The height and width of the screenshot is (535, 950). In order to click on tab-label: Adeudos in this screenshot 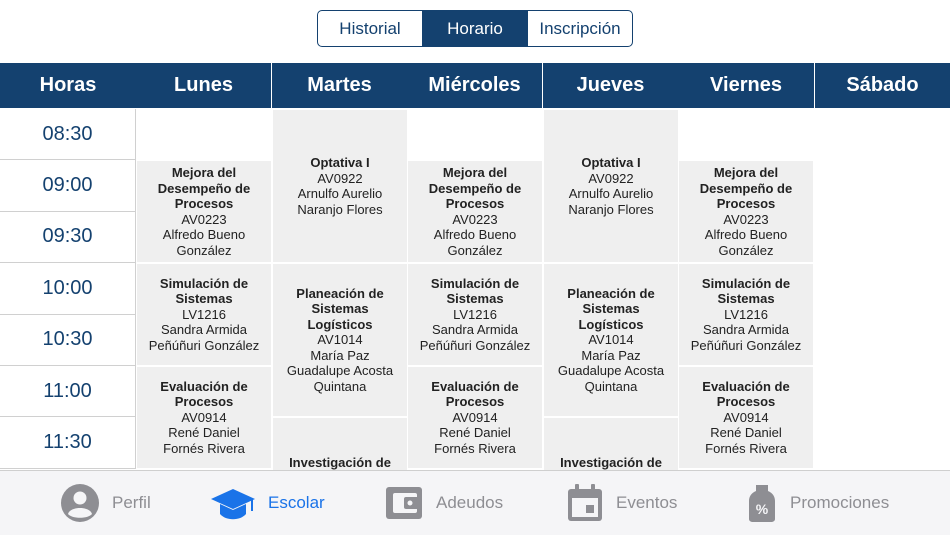, I will do `click(470, 502)`.